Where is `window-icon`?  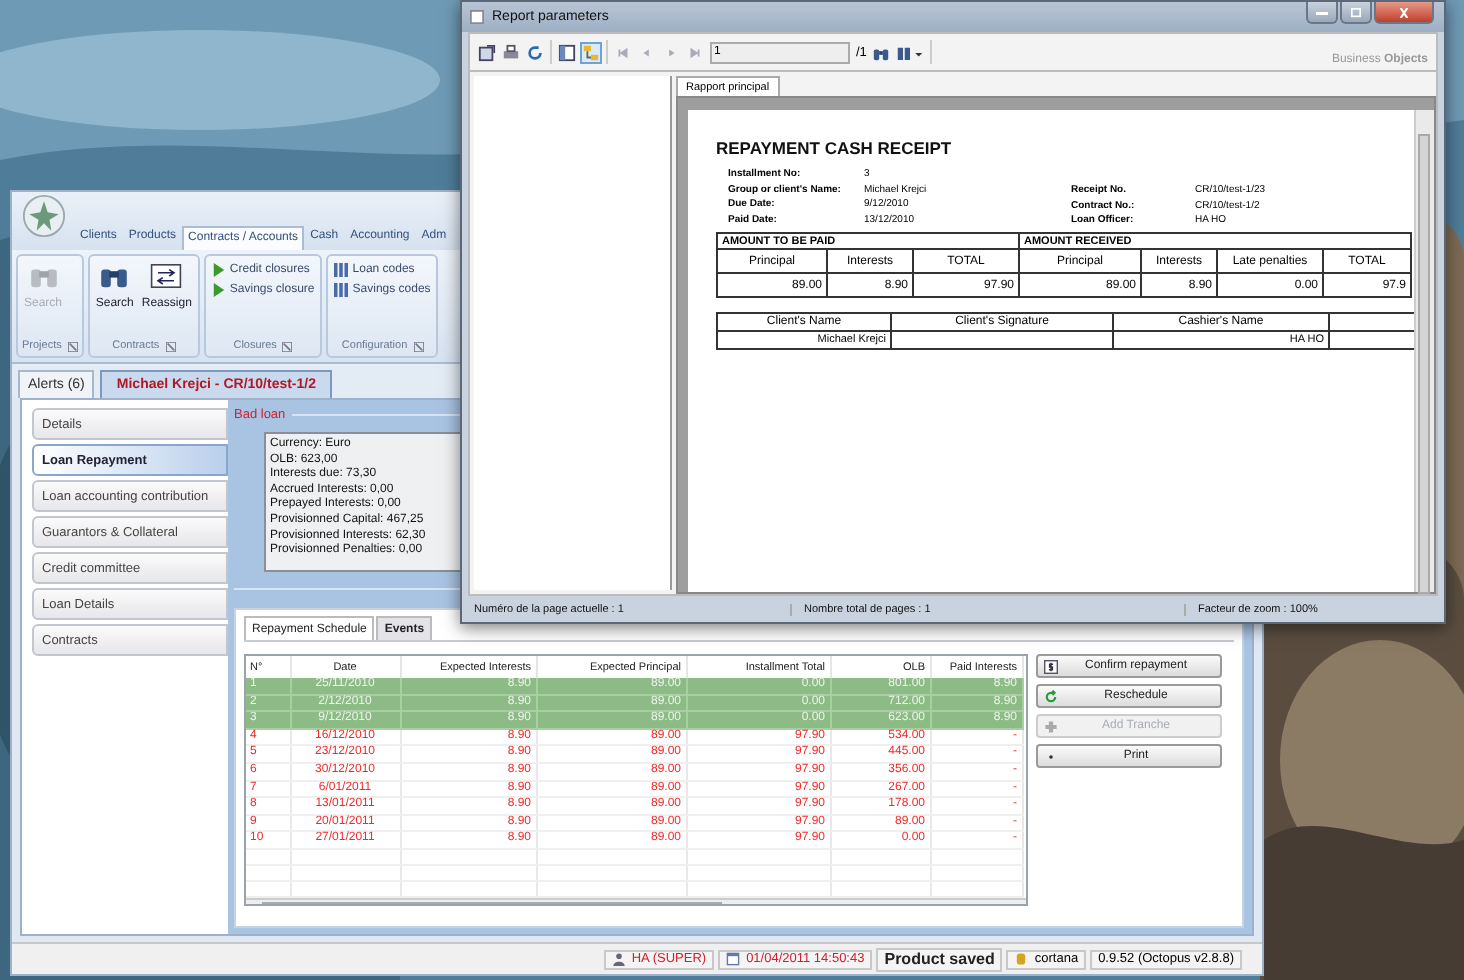
window-icon is located at coordinates (477, 17).